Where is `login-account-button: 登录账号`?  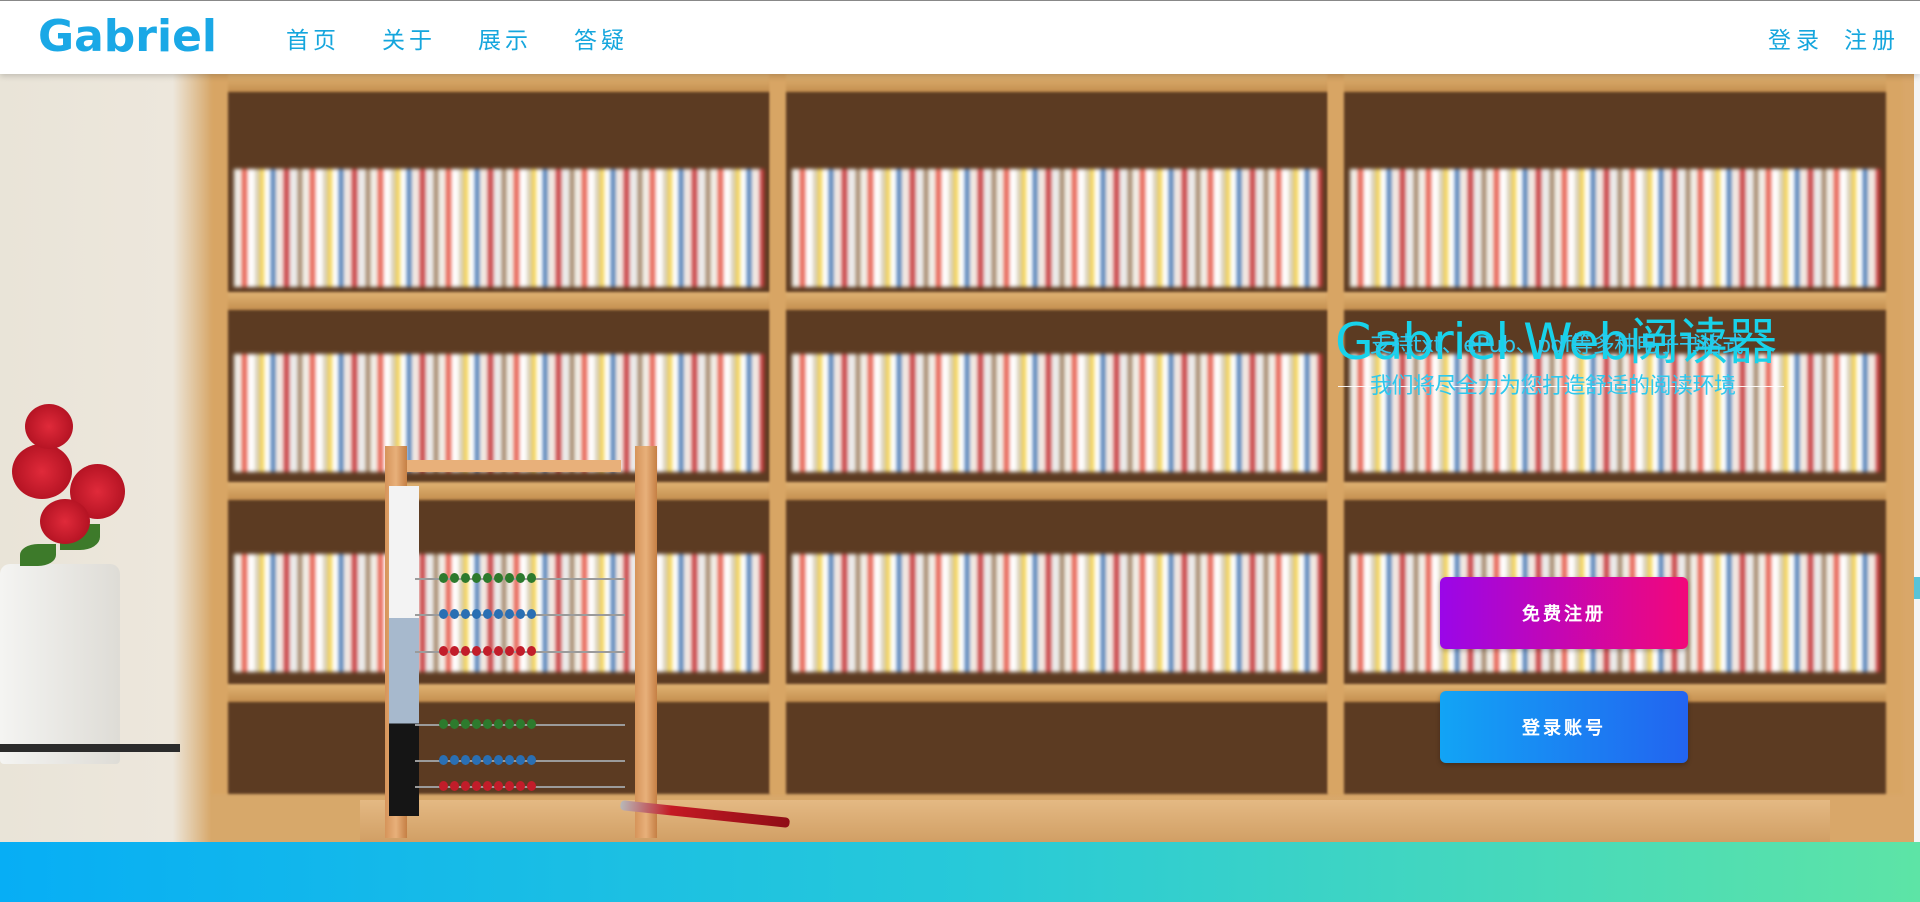
login-account-button: 登录账号 is located at coordinates (1564, 727).